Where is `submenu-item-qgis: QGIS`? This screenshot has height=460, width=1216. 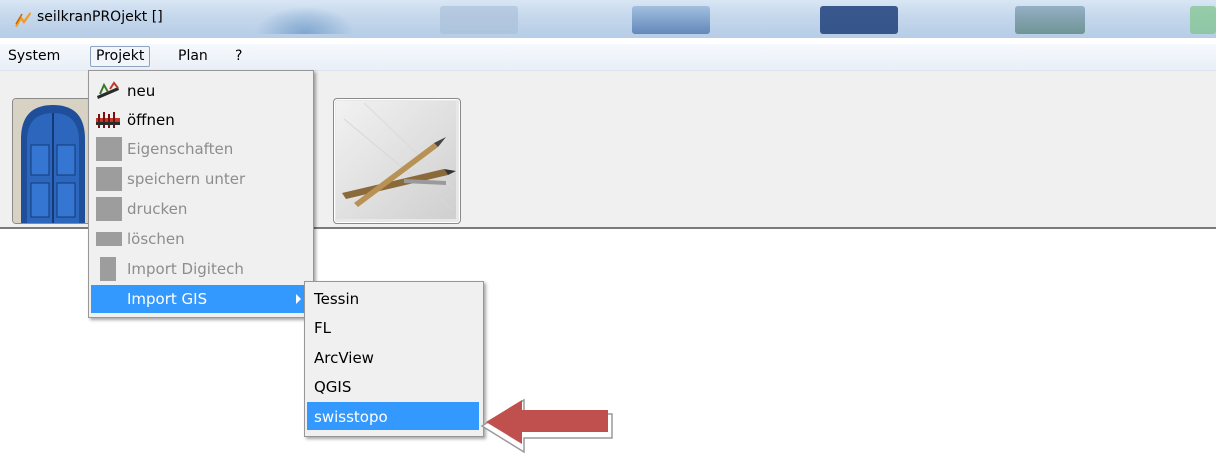
submenu-item-qgis: QGIS is located at coordinates (393, 386).